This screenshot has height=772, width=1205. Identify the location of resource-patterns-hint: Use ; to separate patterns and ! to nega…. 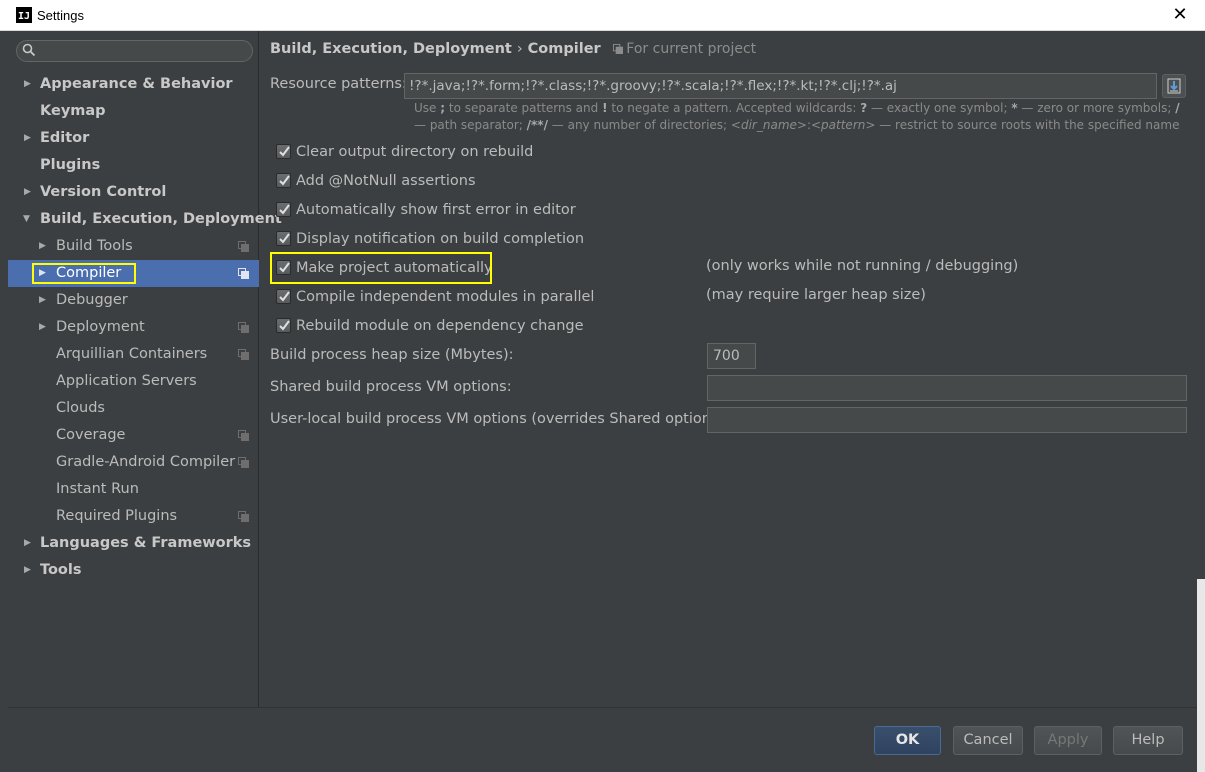
(797, 116).